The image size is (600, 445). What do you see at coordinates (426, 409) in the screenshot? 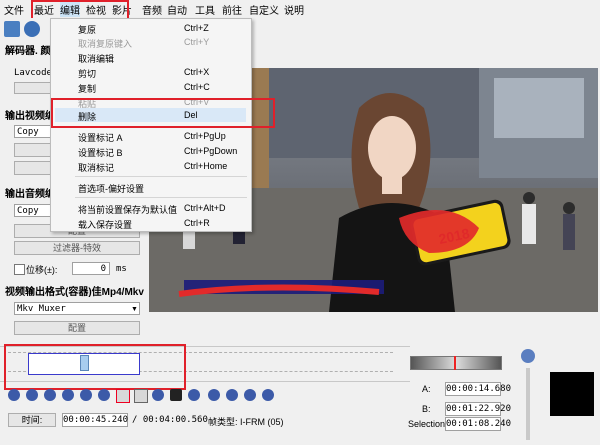
I see `marker-b-label: B:` at bounding box center [426, 409].